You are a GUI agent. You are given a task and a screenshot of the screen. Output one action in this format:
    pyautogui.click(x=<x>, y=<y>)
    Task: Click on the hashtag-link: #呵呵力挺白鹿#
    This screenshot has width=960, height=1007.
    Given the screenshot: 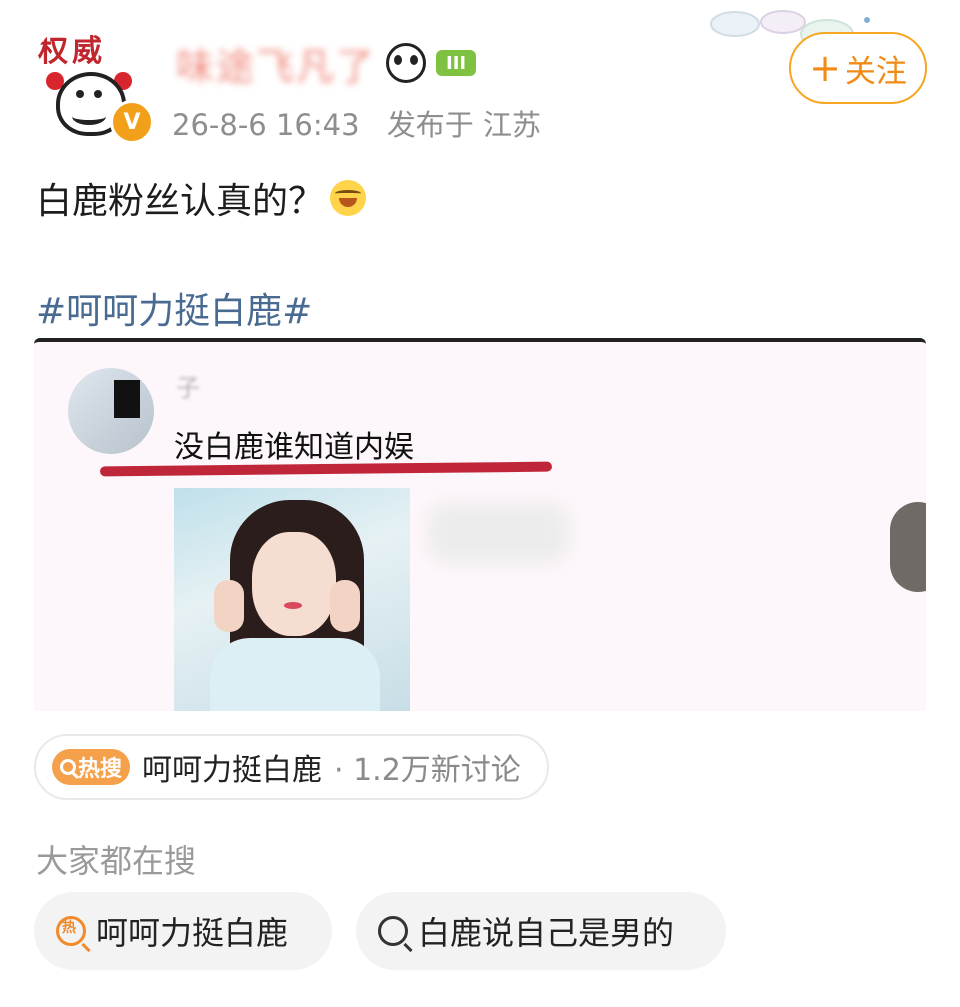 What is the action you would take?
    pyautogui.click(x=174, y=308)
    